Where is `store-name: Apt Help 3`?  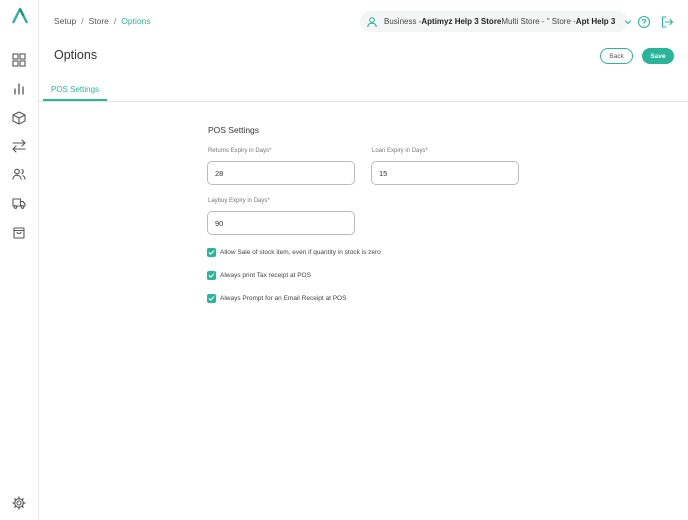 store-name: Apt Help 3 is located at coordinates (595, 21).